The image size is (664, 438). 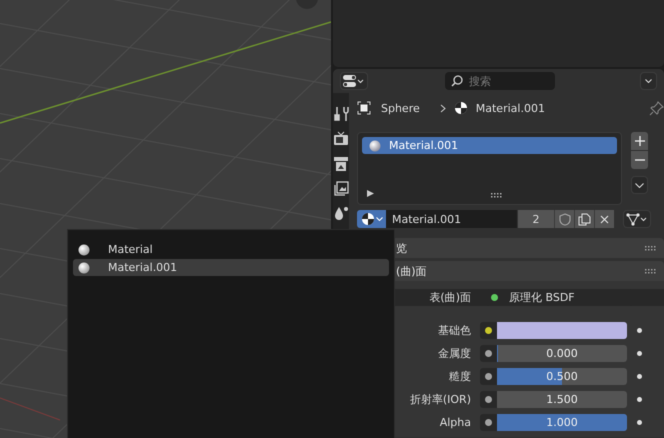 I want to click on material-slot-item: Material.001, so click(x=489, y=145).